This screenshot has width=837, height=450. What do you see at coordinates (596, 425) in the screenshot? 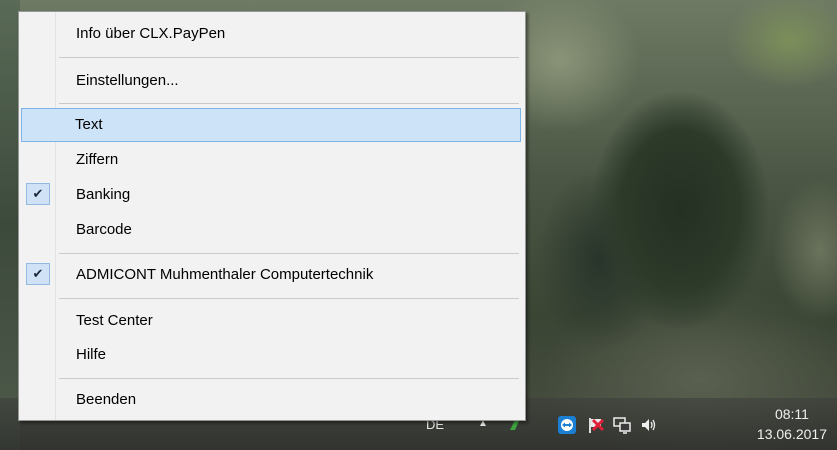
I see `flag-icon` at bounding box center [596, 425].